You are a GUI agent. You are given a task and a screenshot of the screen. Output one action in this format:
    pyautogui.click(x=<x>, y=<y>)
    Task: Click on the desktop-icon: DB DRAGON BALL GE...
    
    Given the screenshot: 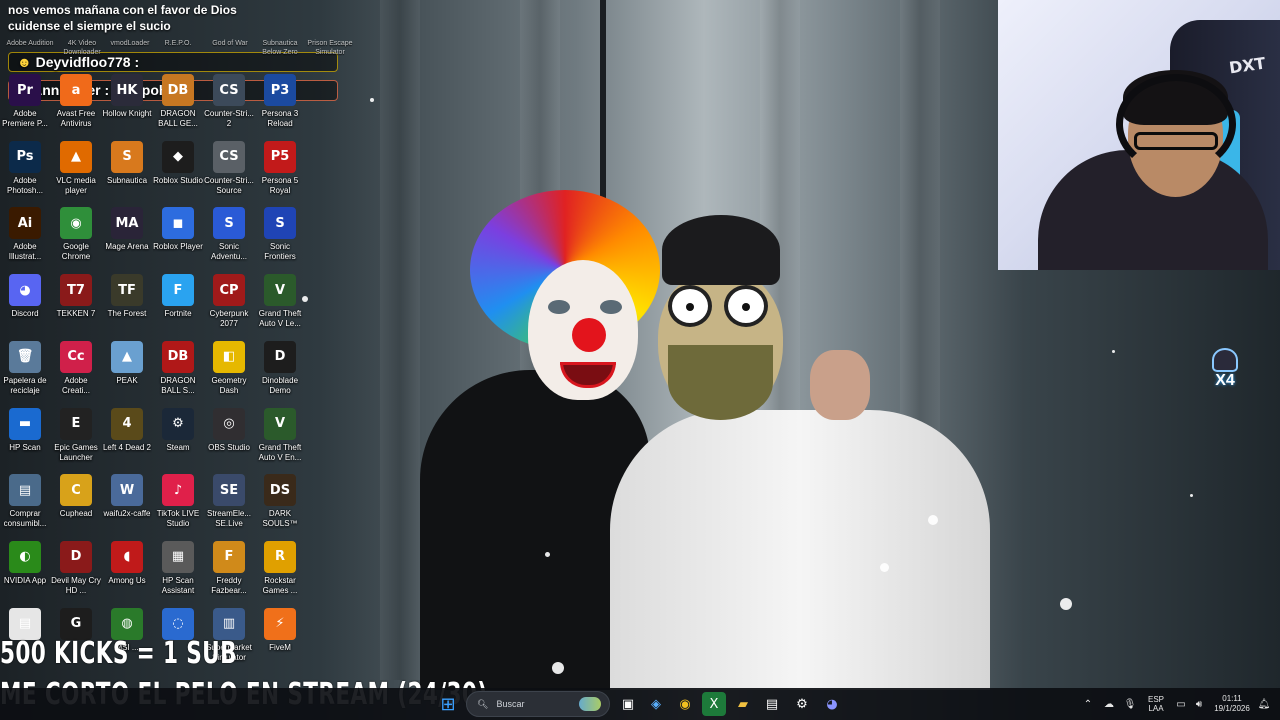 What is the action you would take?
    pyautogui.click(x=178, y=105)
    